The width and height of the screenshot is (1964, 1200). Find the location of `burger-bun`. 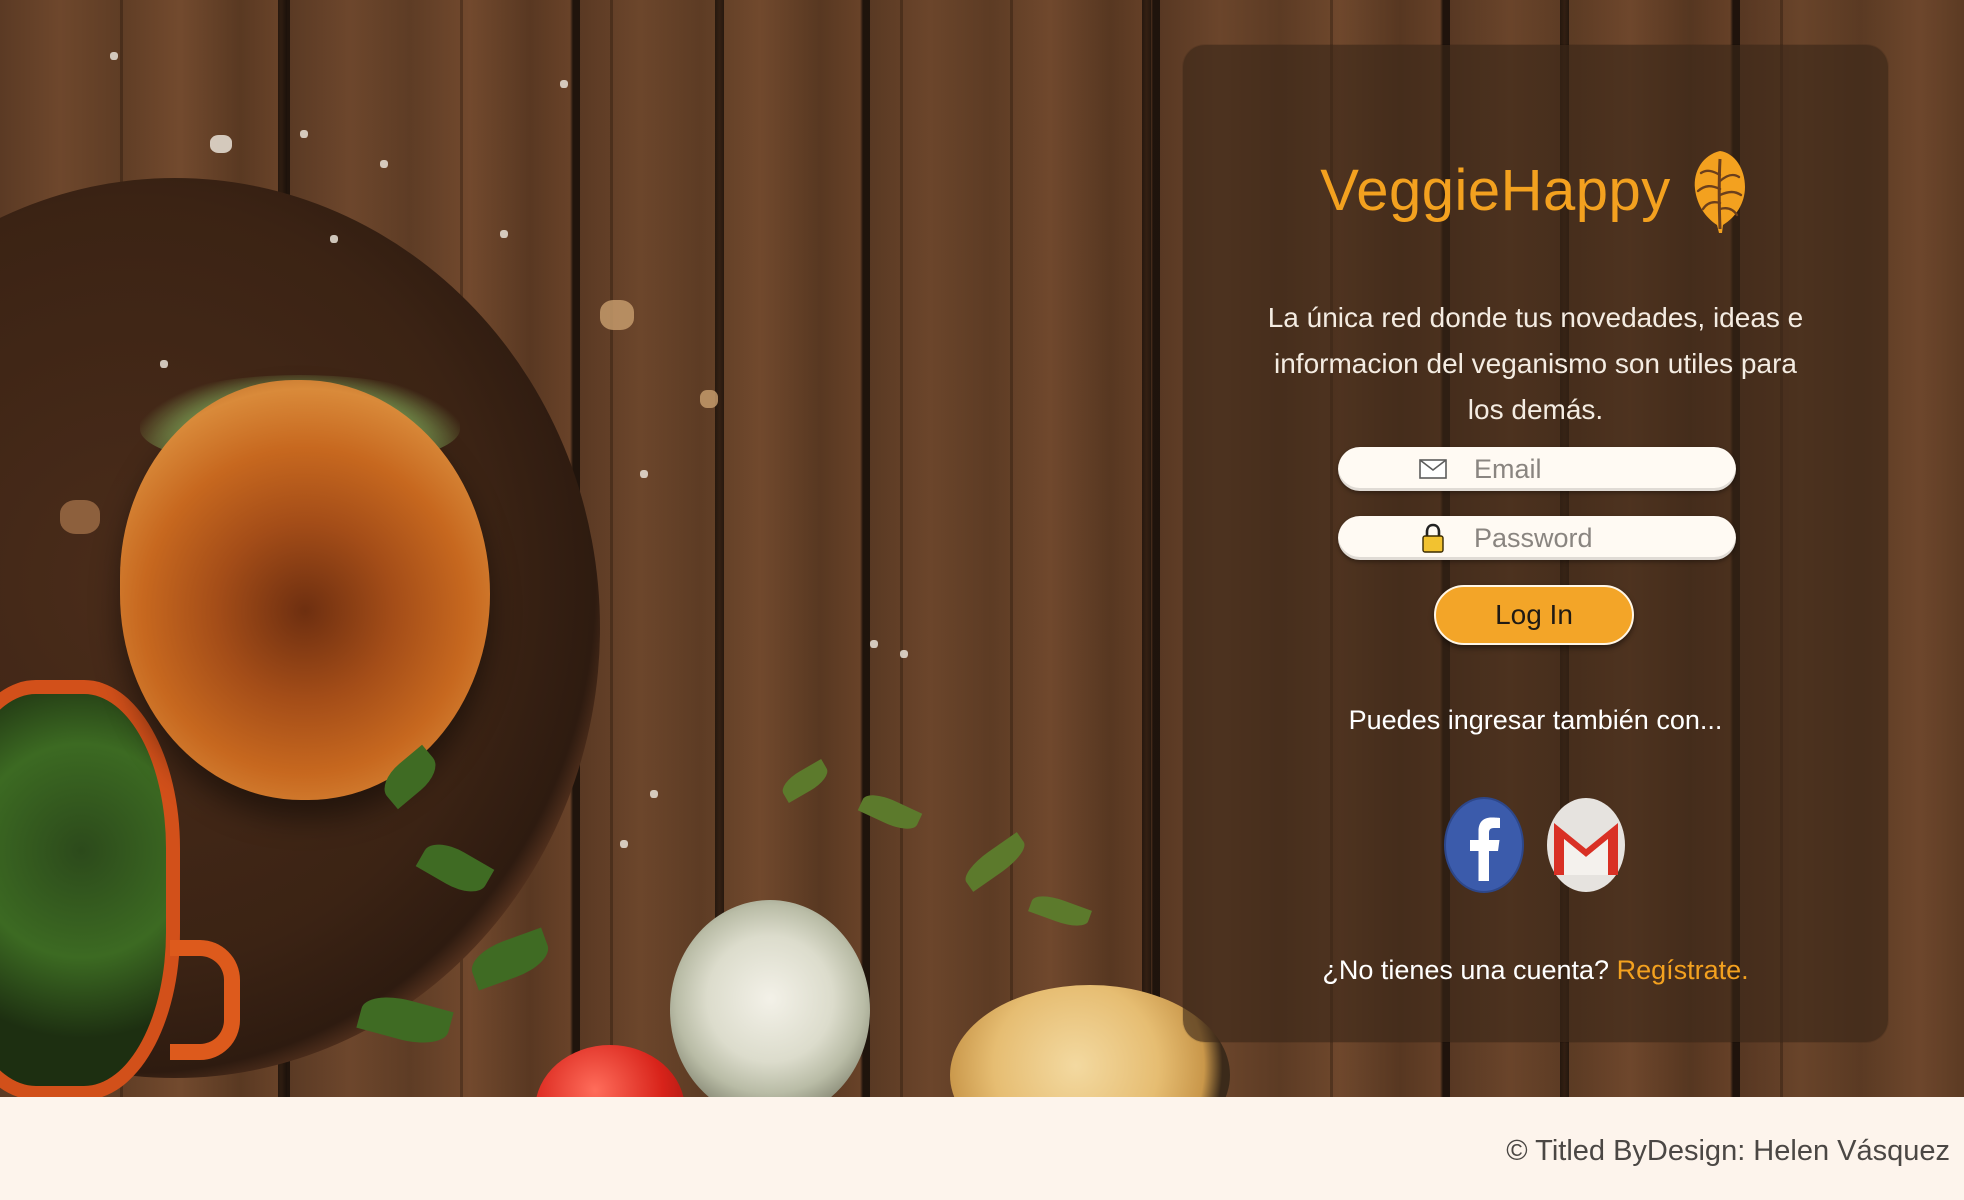

burger-bun is located at coordinates (305, 590).